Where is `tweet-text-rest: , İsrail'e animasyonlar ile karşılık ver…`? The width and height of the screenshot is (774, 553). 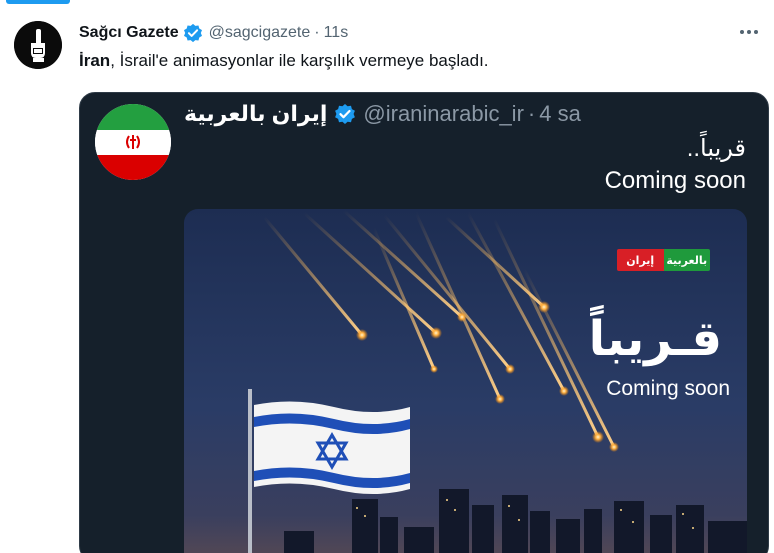 tweet-text-rest: , İsrail'e animasyonlar ile karşılık ver… is located at coordinates (299, 60).